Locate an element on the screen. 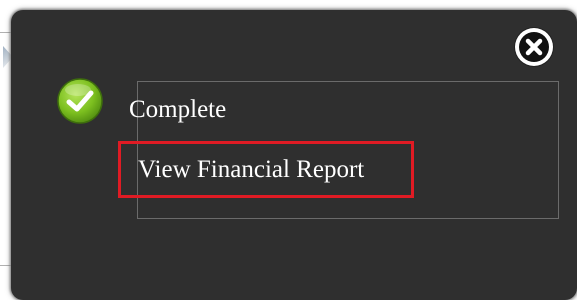  view-financial-report-link: View Financial Report is located at coordinates (266, 169).